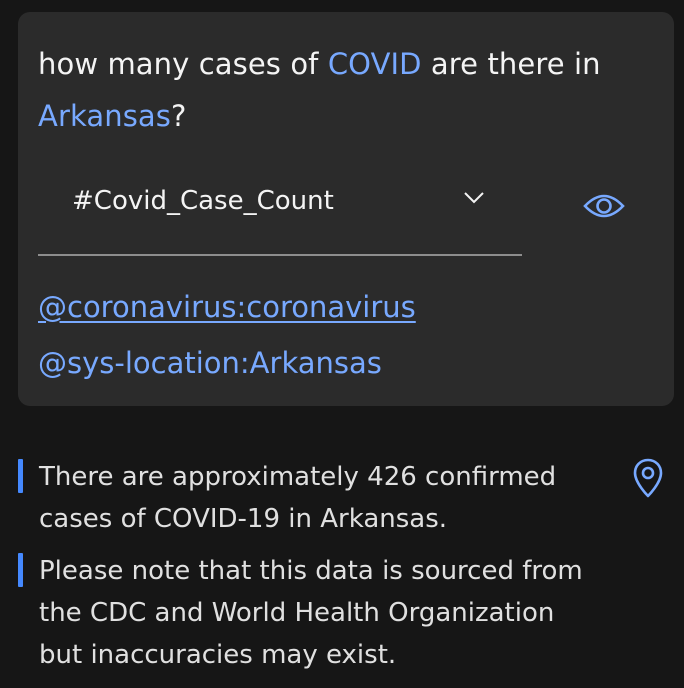 The image size is (684, 688). I want to click on chevron-down-icon, so click(474, 198).